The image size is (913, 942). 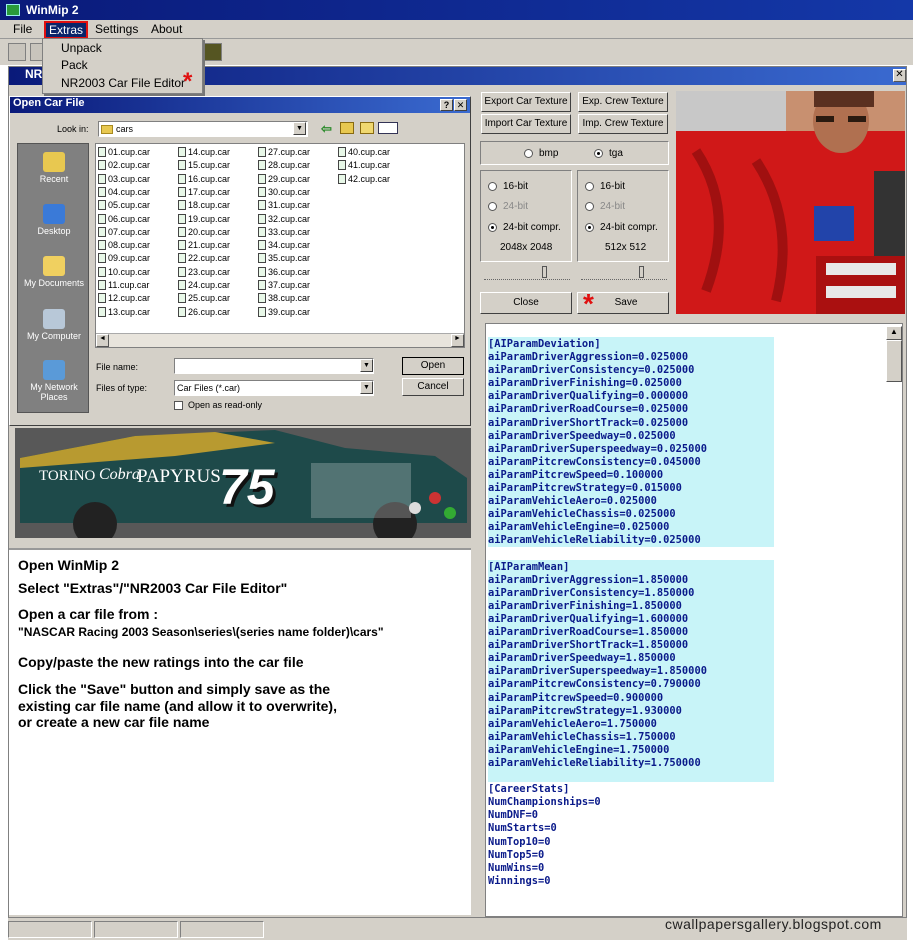 What do you see at coordinates (364, 178) in the screenshot?
I see `file-item: 42.cup.car` at bounding box center [364, 178].